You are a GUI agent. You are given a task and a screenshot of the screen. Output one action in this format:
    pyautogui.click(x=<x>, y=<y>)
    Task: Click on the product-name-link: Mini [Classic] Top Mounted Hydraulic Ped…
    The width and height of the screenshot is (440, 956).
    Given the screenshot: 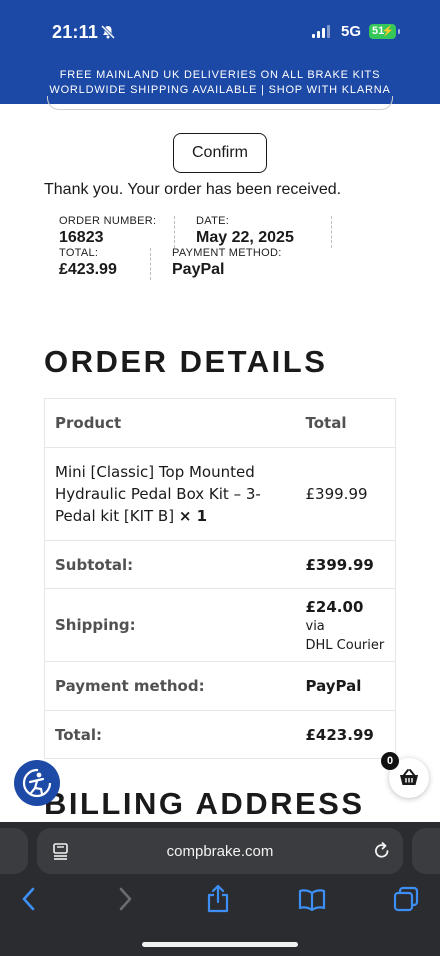 What is the action you would take?
    pyautogui.click(x=158, y=494)
    